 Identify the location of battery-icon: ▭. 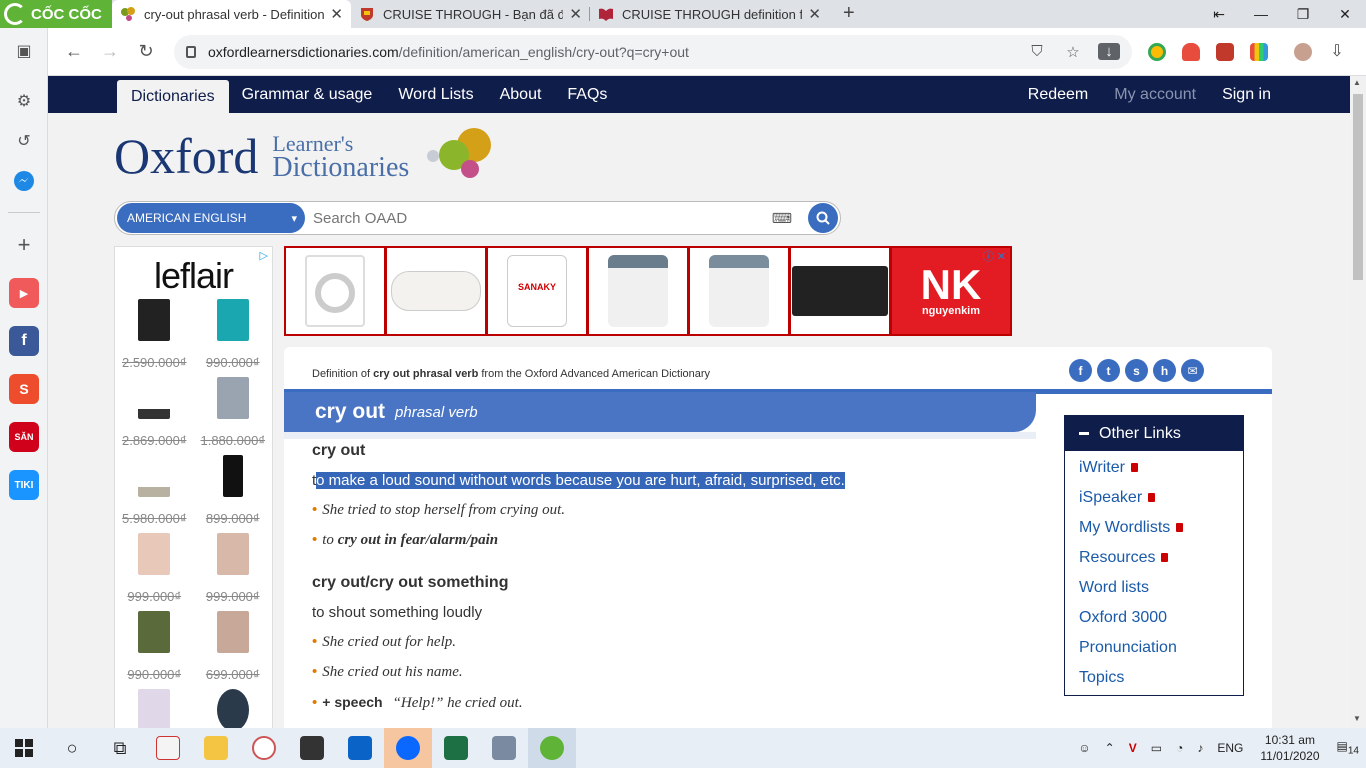
(1156, 748).